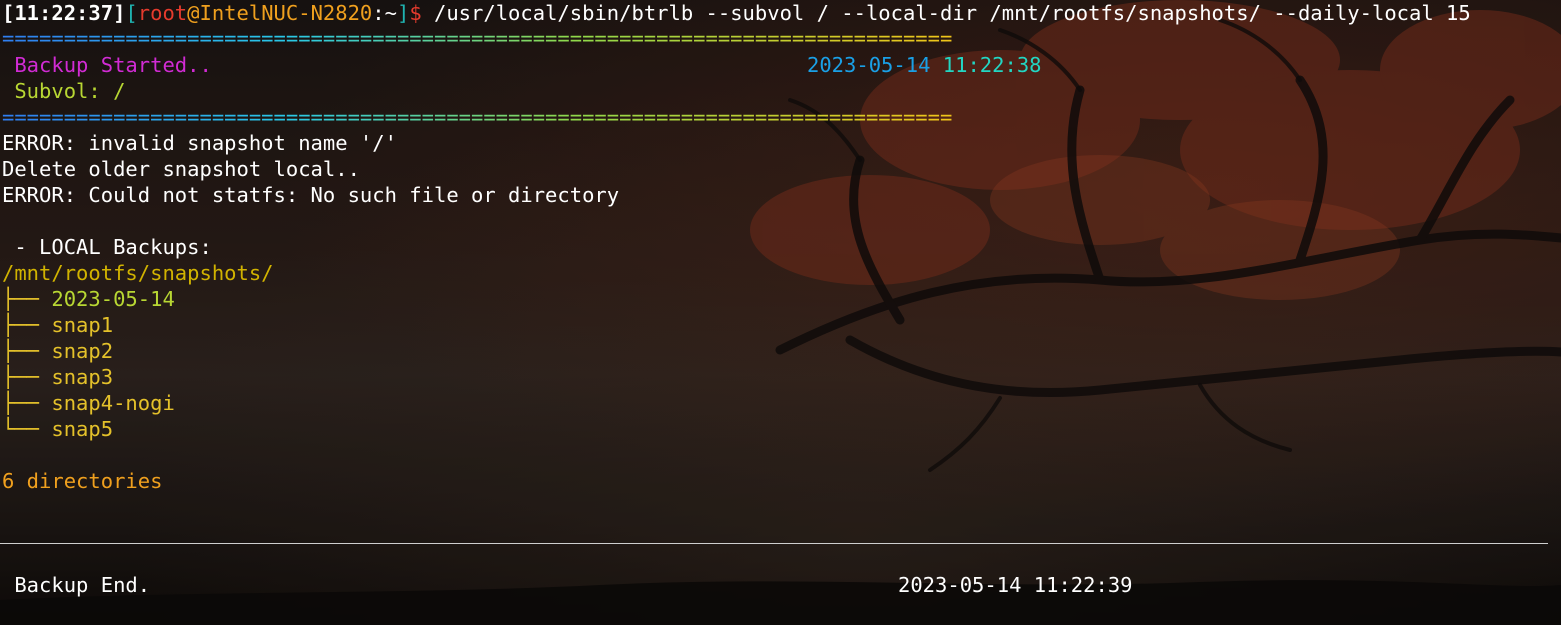 Image resolution: width=1561 pixels, height=625 pixels. Describe the element at coordinates (82, 429) in the screenshot. I see `tree-entry-name: snap5` at that location.